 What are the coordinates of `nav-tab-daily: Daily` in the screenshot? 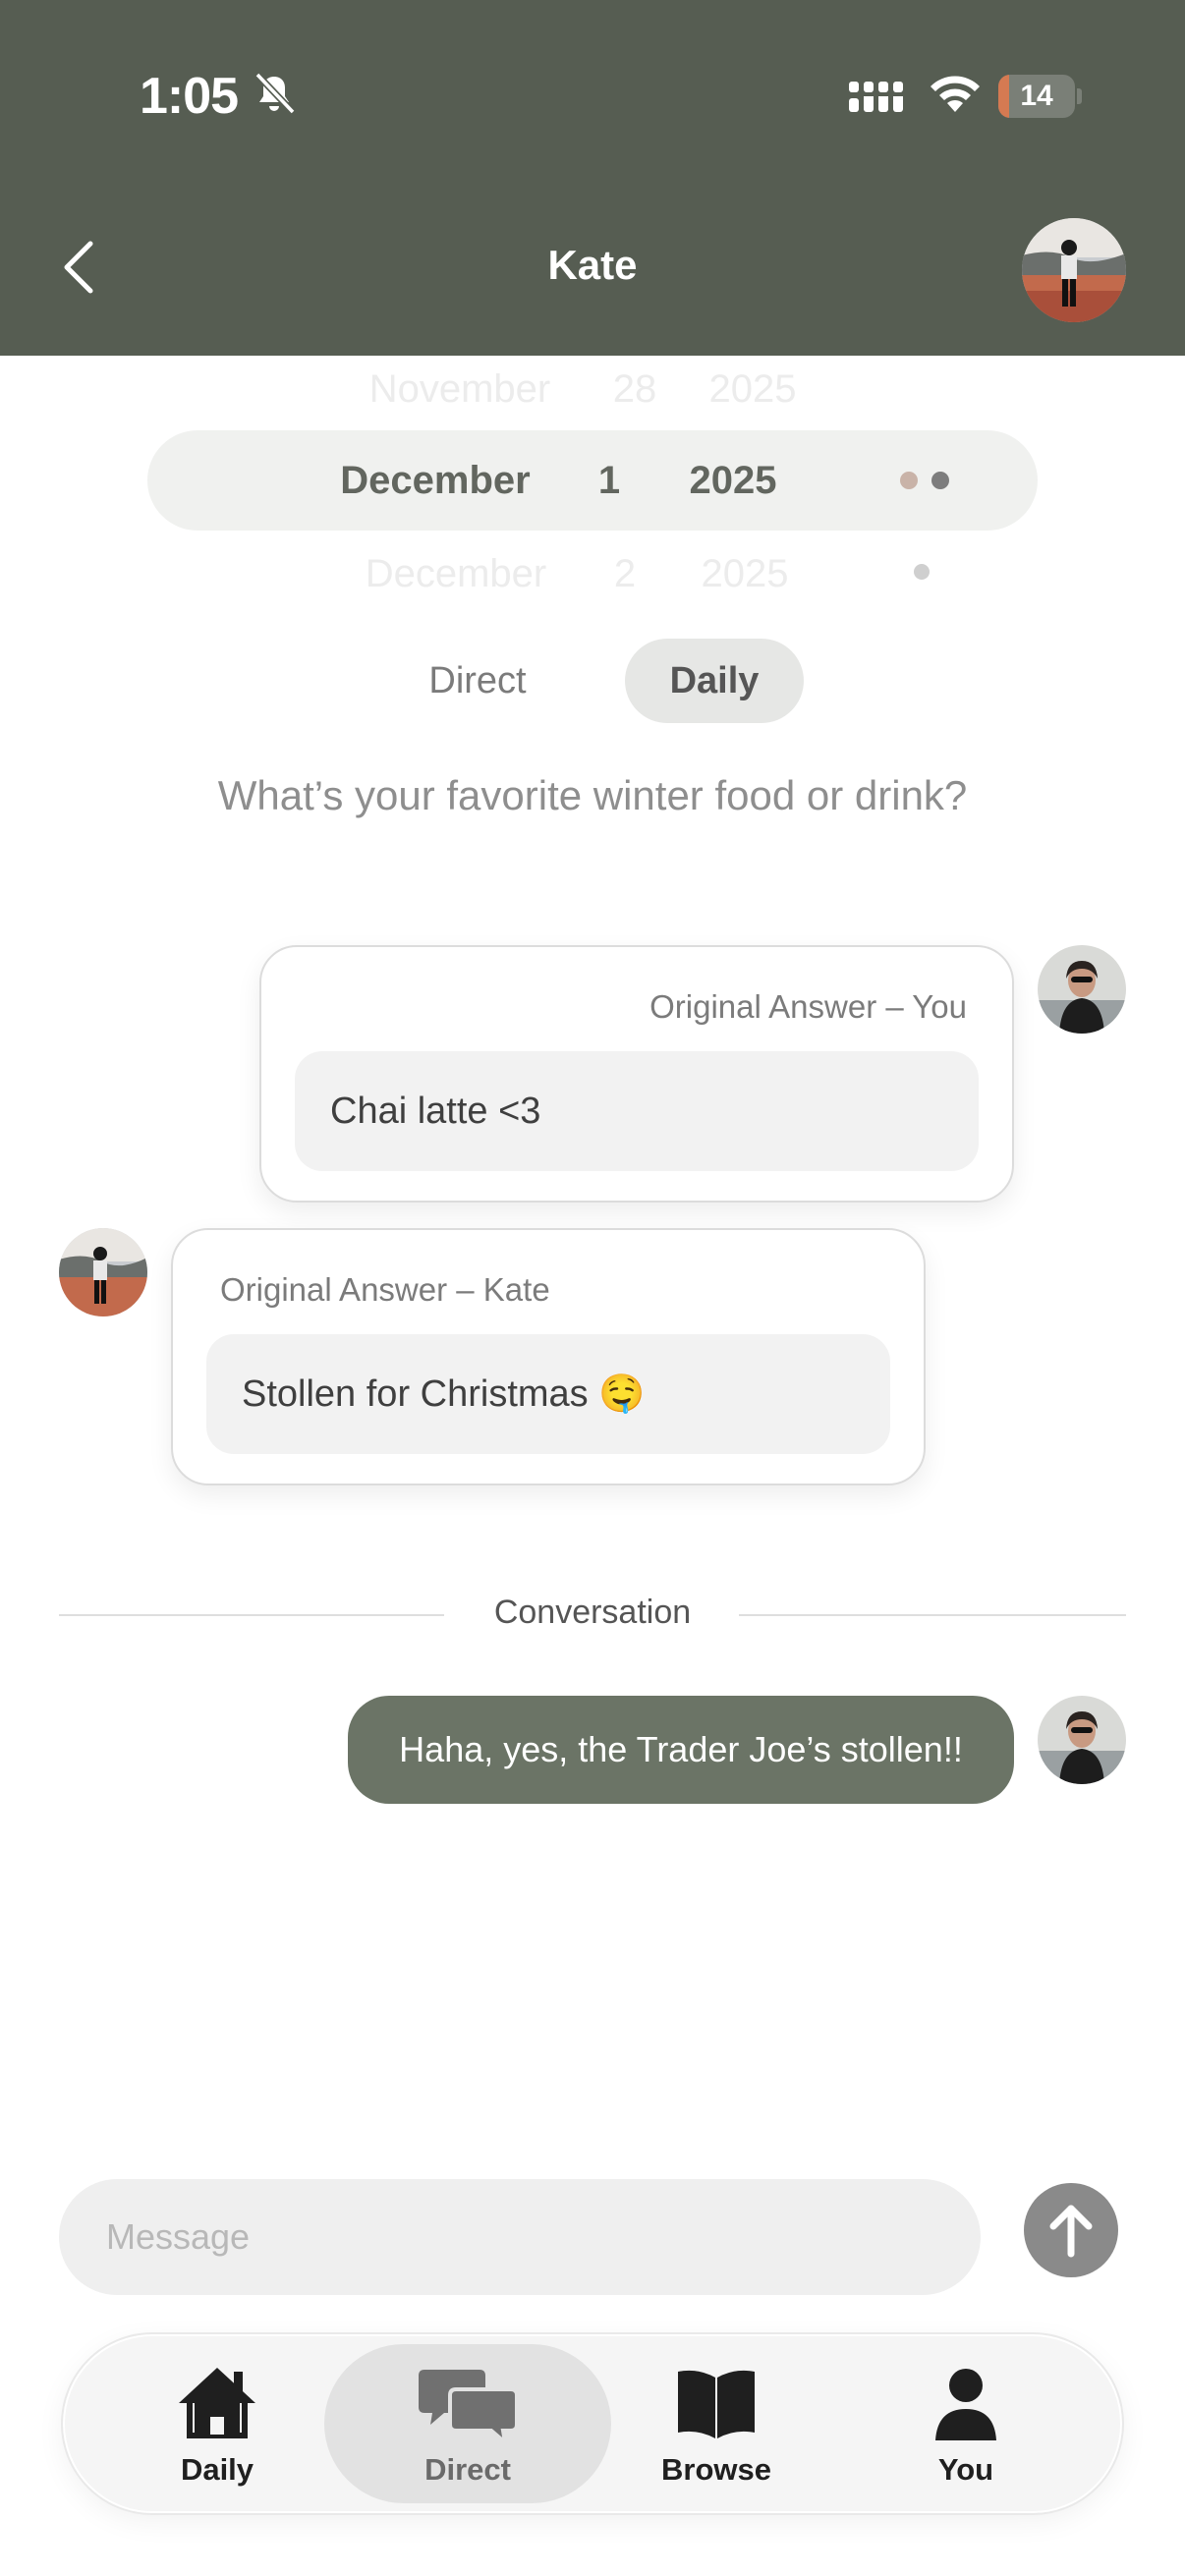 It's located at (217, 2423).